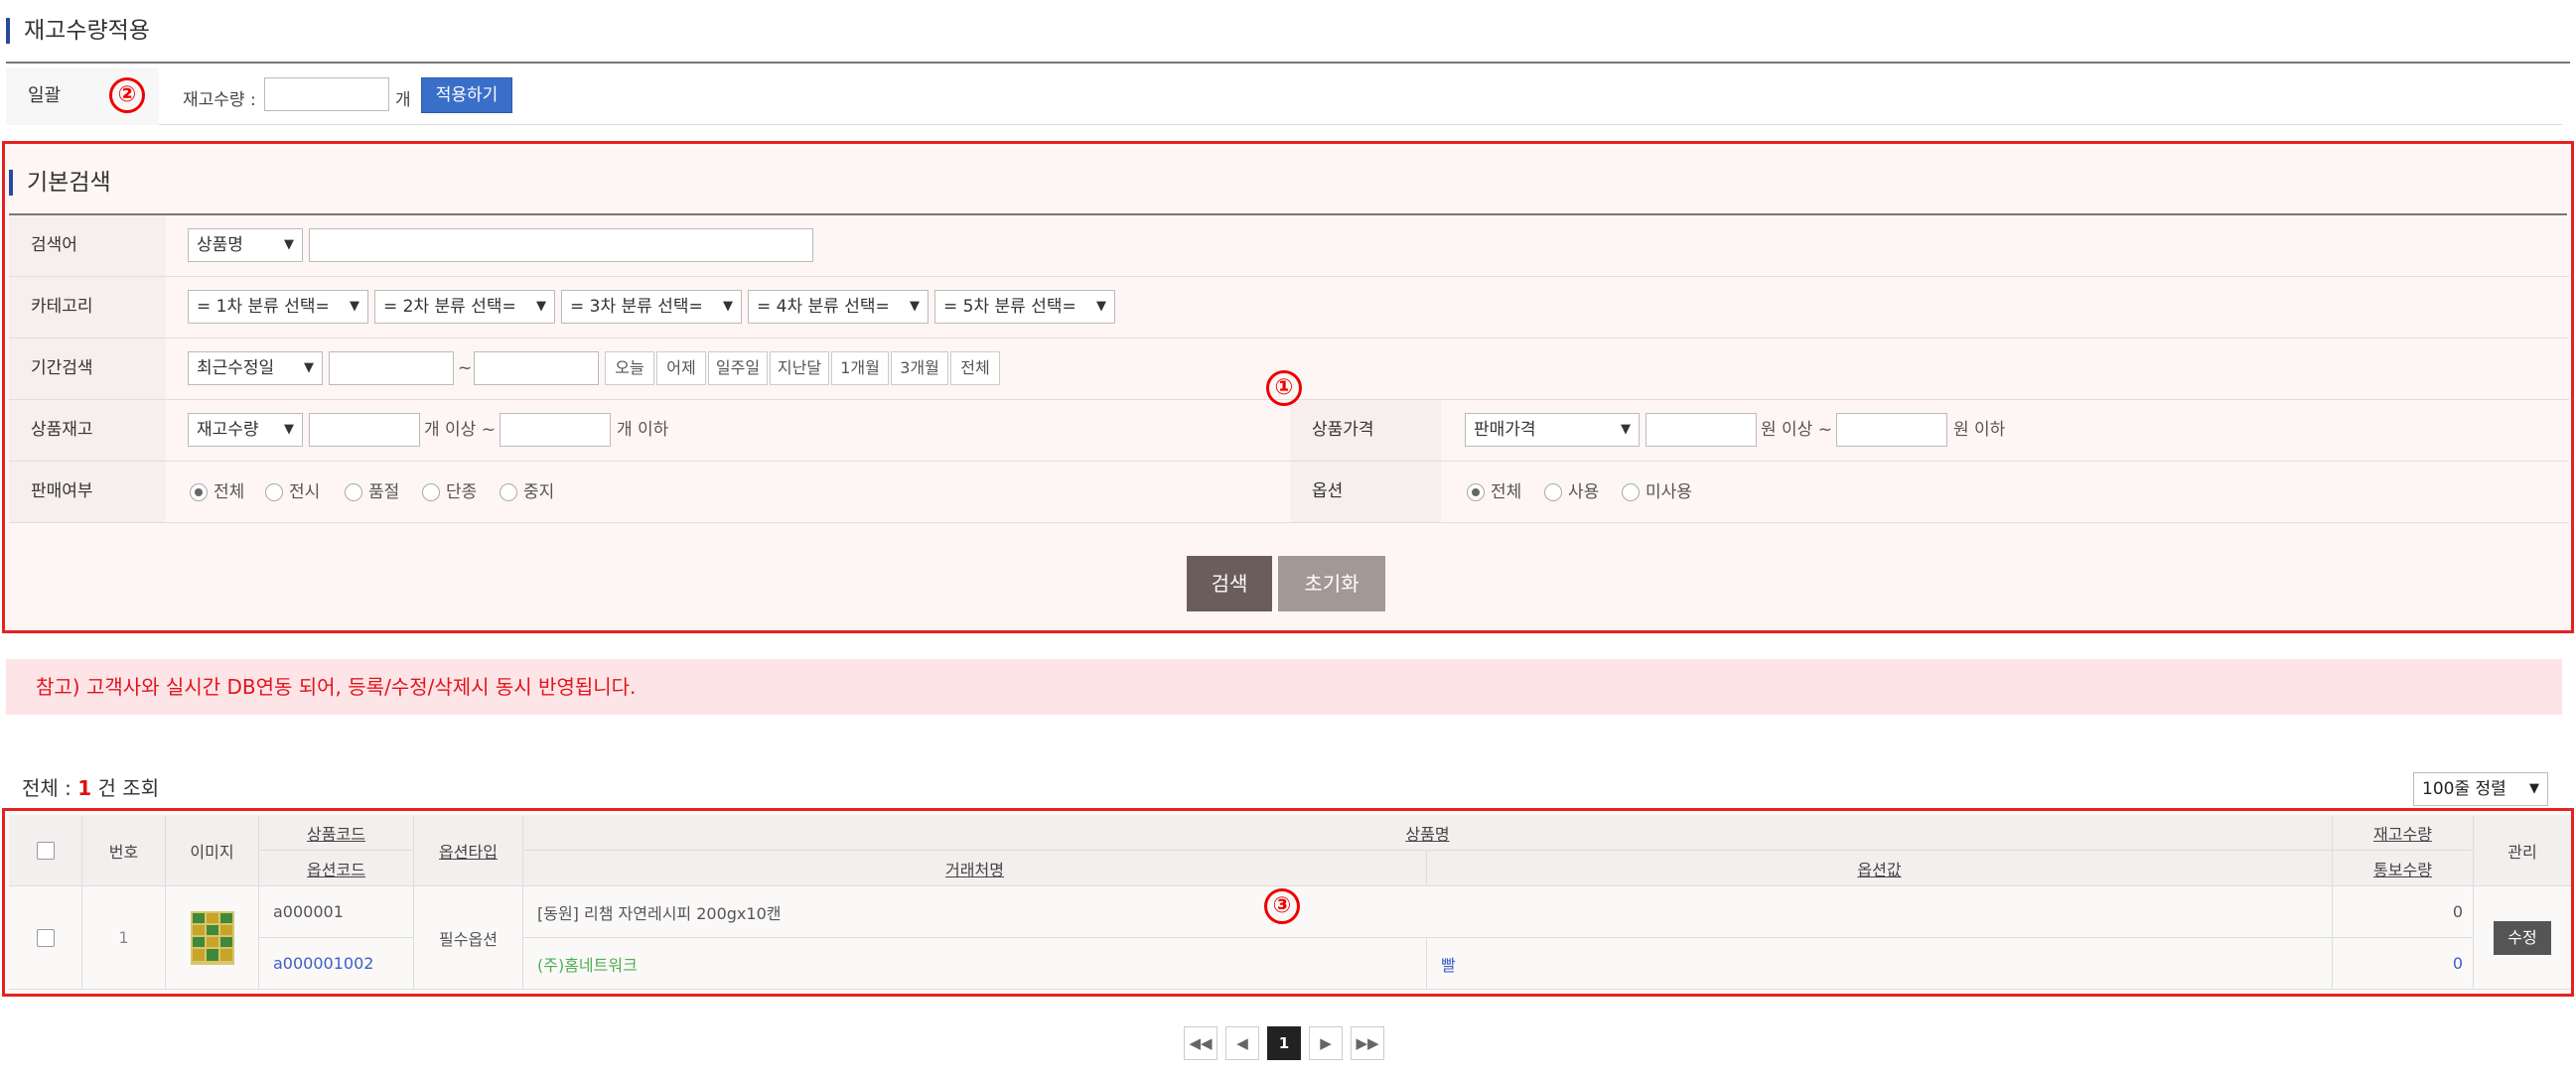 This screenshot has height=1078, width=2576. I want to click on search-button: 검색, so click(1229, 583).